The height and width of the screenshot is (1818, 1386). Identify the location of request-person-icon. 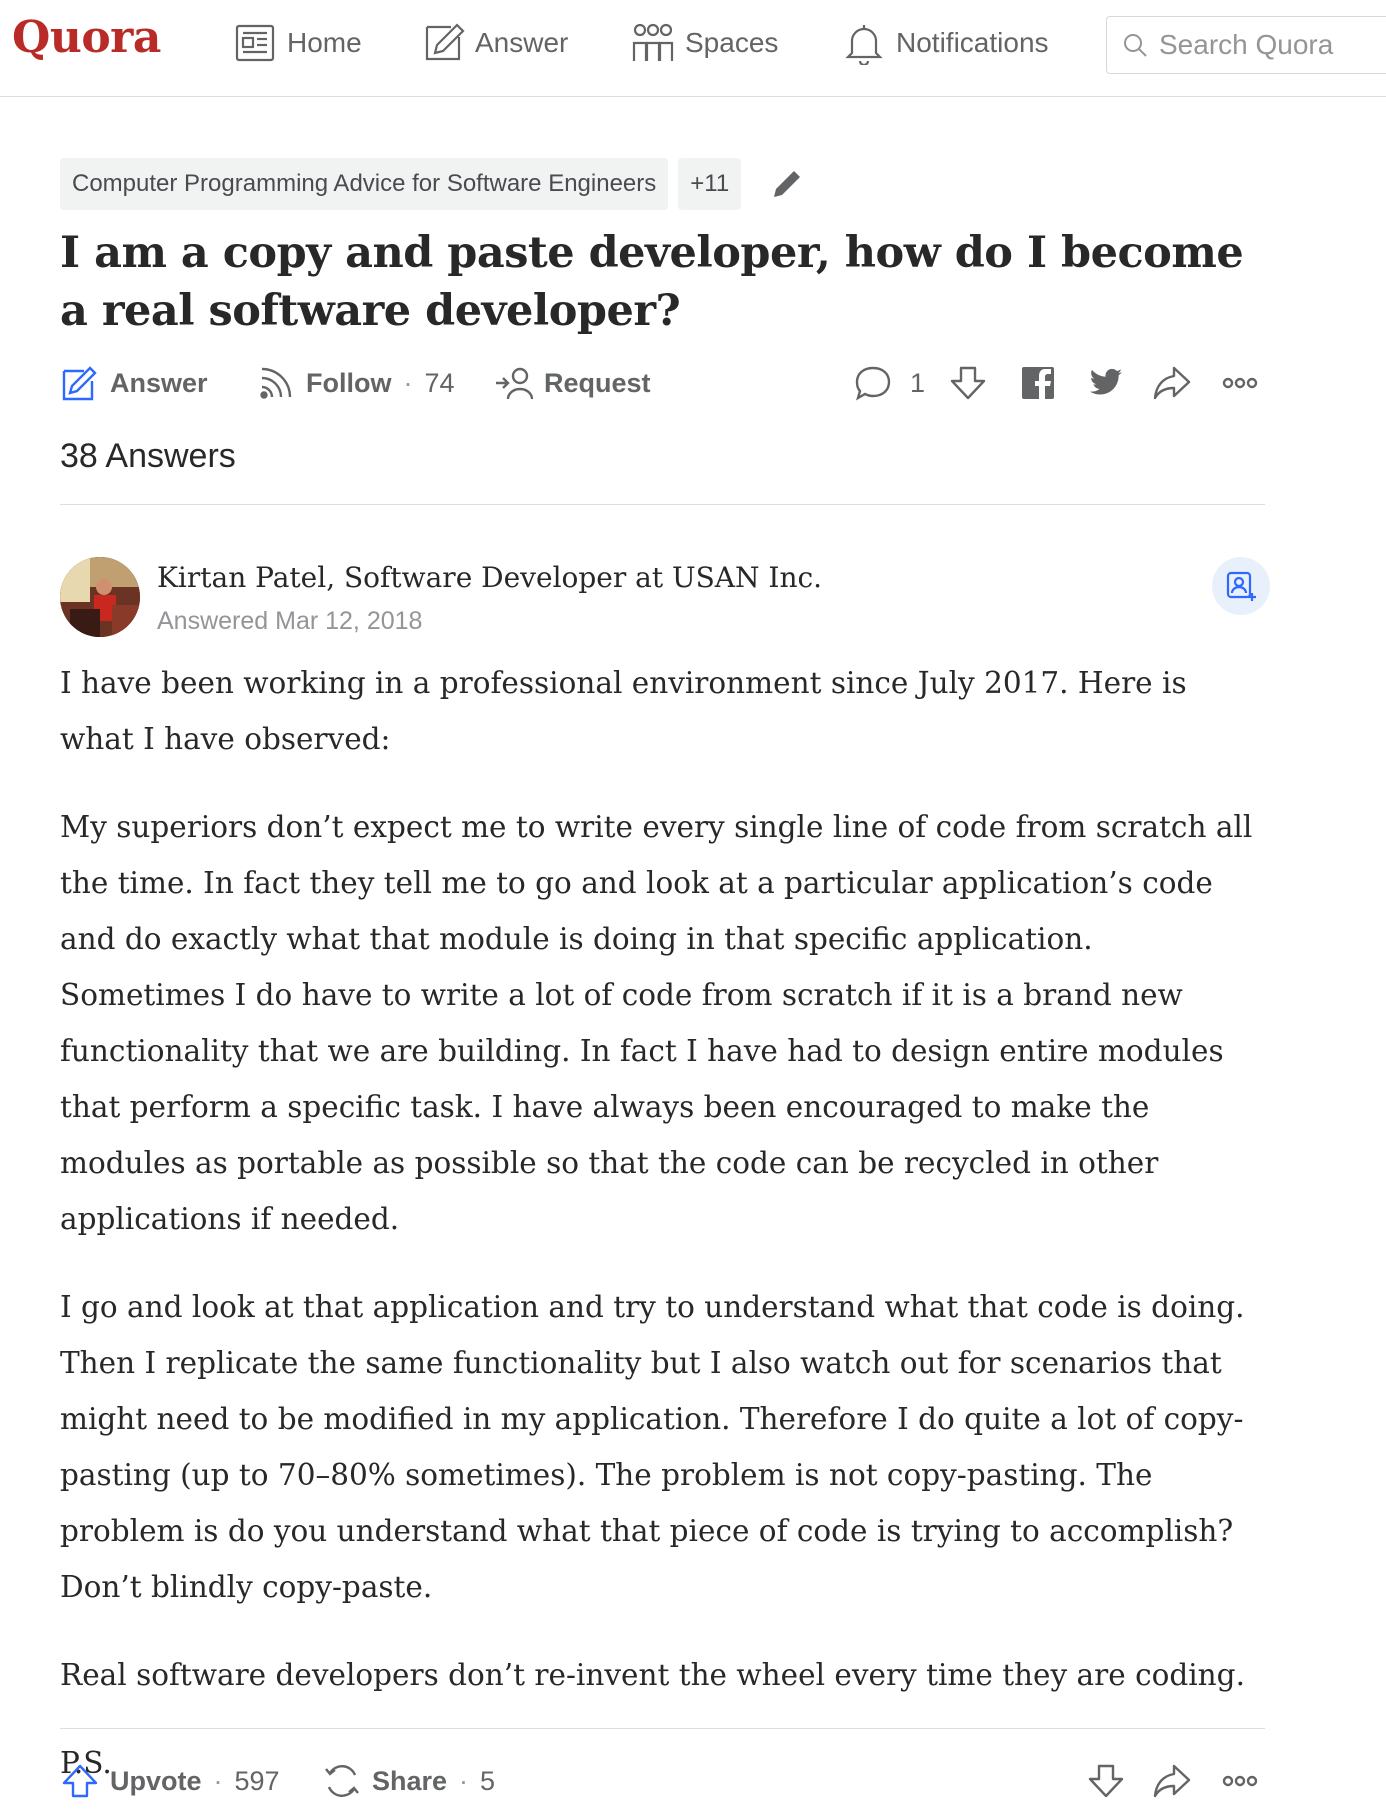
(515, 383).